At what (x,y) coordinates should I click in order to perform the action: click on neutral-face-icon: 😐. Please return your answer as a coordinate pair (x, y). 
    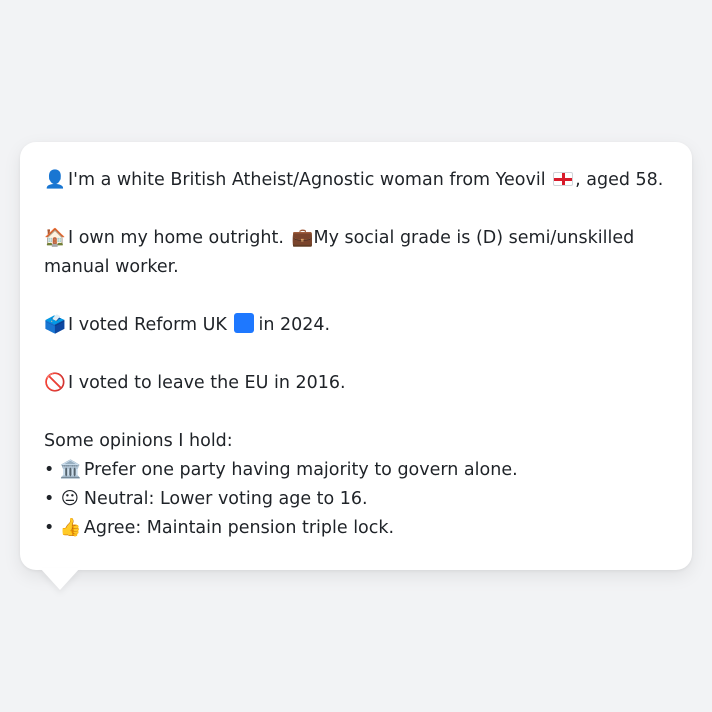
    Looking at the image, I should click on (70, 499).